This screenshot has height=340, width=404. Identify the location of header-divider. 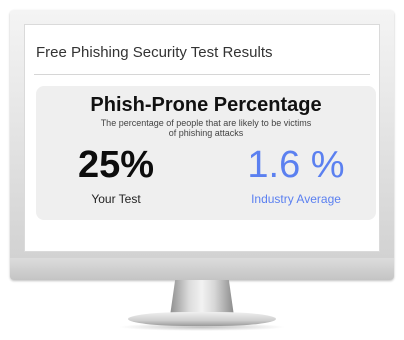
(202, 74).